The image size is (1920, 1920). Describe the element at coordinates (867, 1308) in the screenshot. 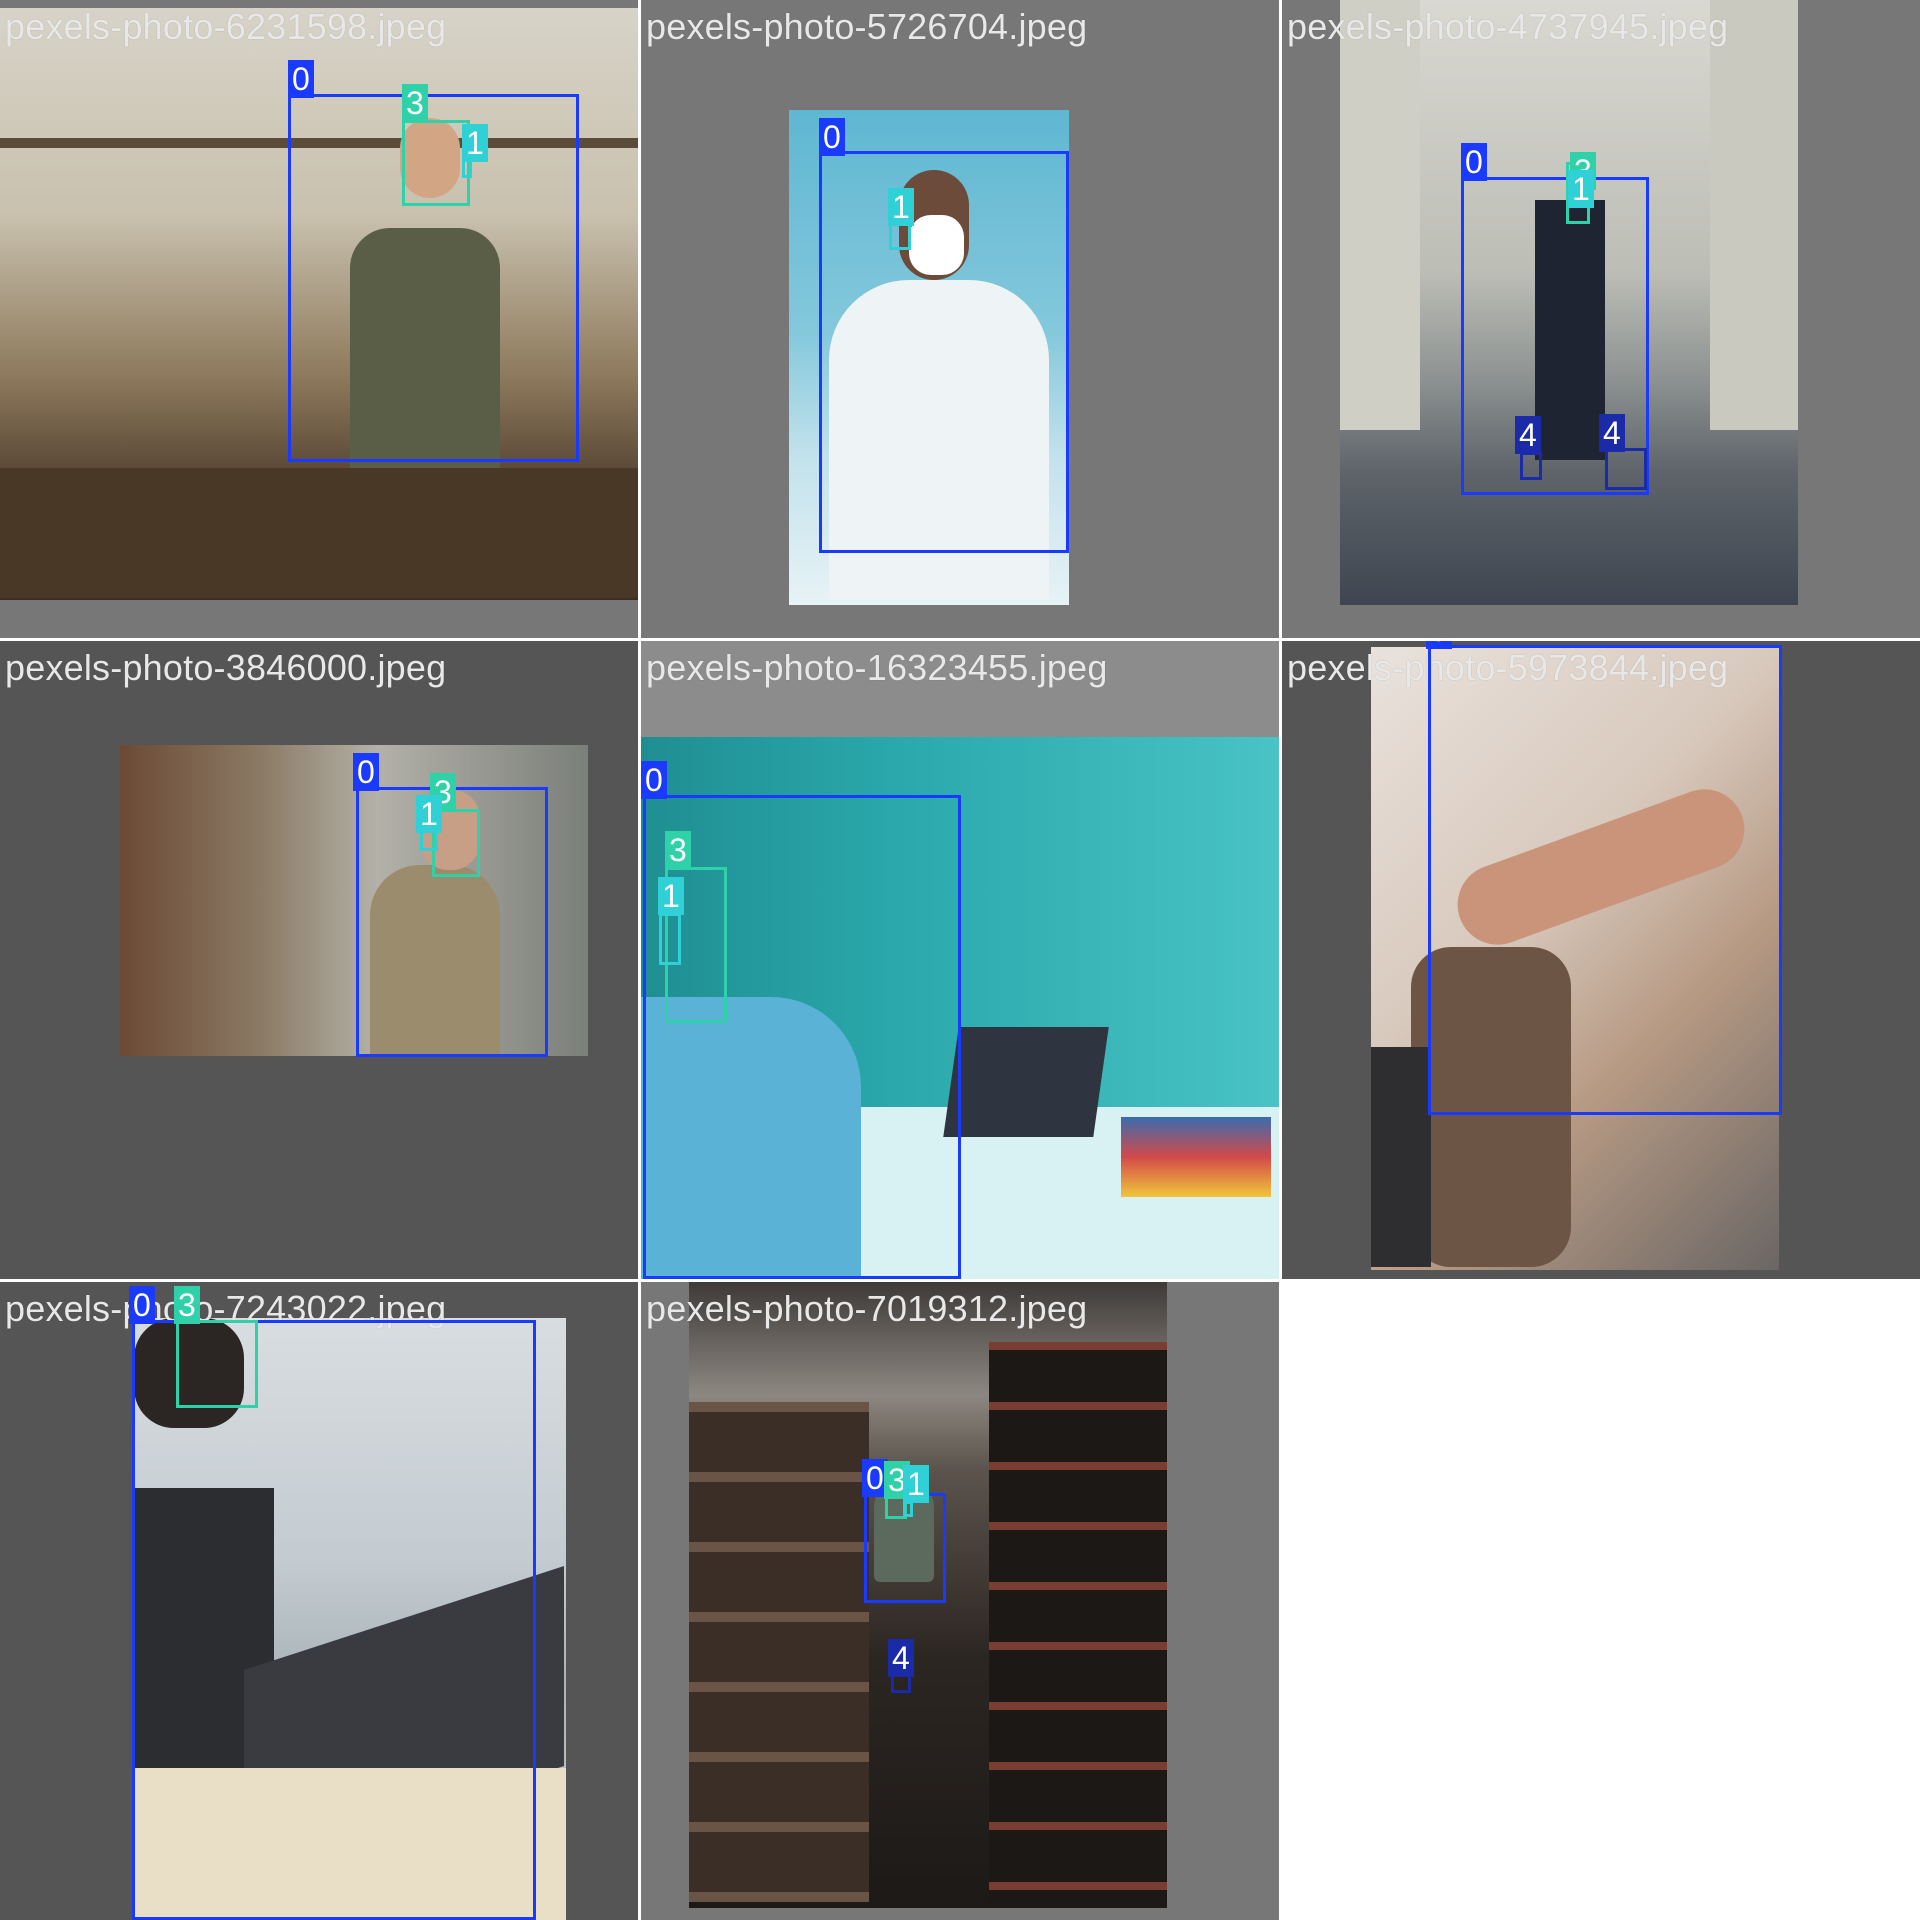

I see `filename-label: pexels-photo-7019312.jpeg` at that location.